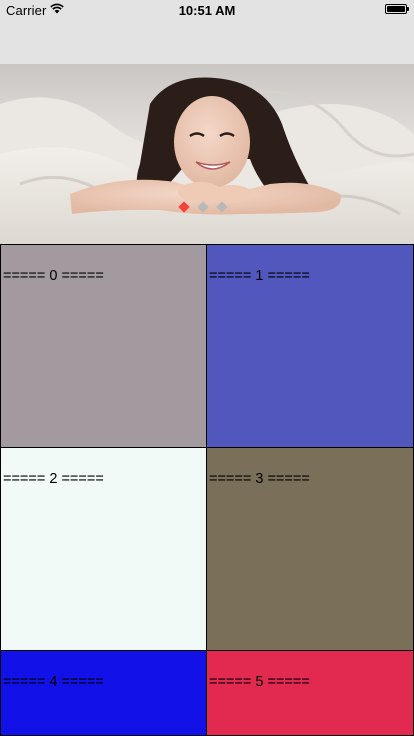 The image size is (414, 736). I want to click on cell-label: ===== 5 =====, so click(259, 682).